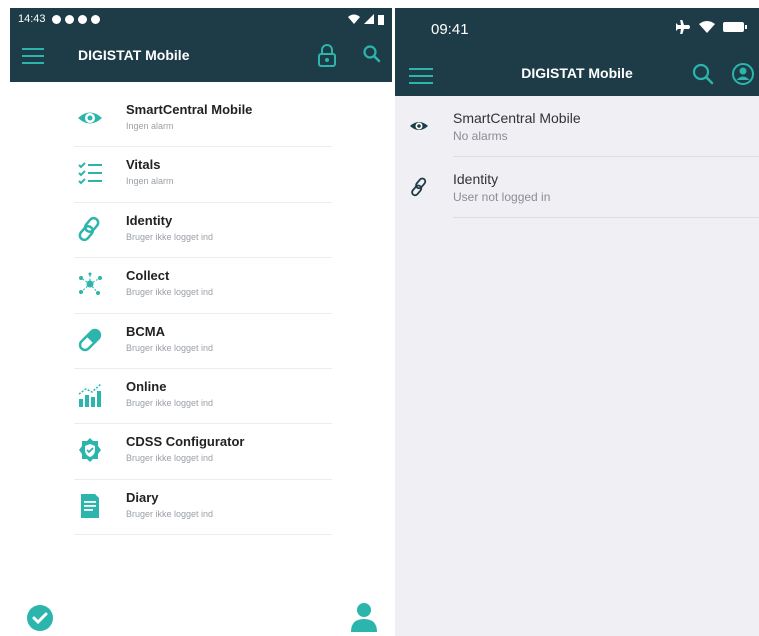 The width and height of the screenshot is (759, 636). Describe the element at coordinates (32, 19) in the screenshot. I see `status-time: 14:43` at that location.